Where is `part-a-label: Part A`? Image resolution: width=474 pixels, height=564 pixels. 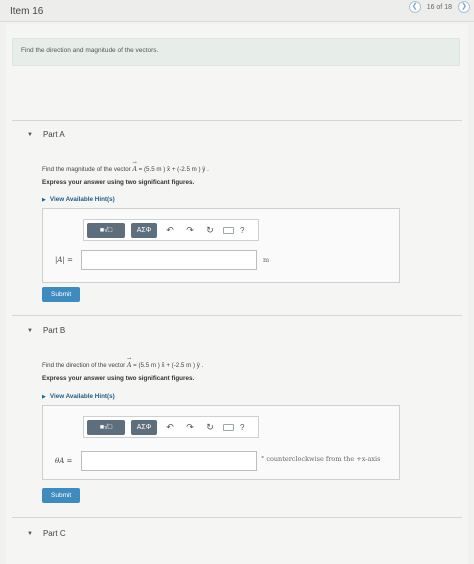 part-a-label: Part A is located at coordinates (53, 134).